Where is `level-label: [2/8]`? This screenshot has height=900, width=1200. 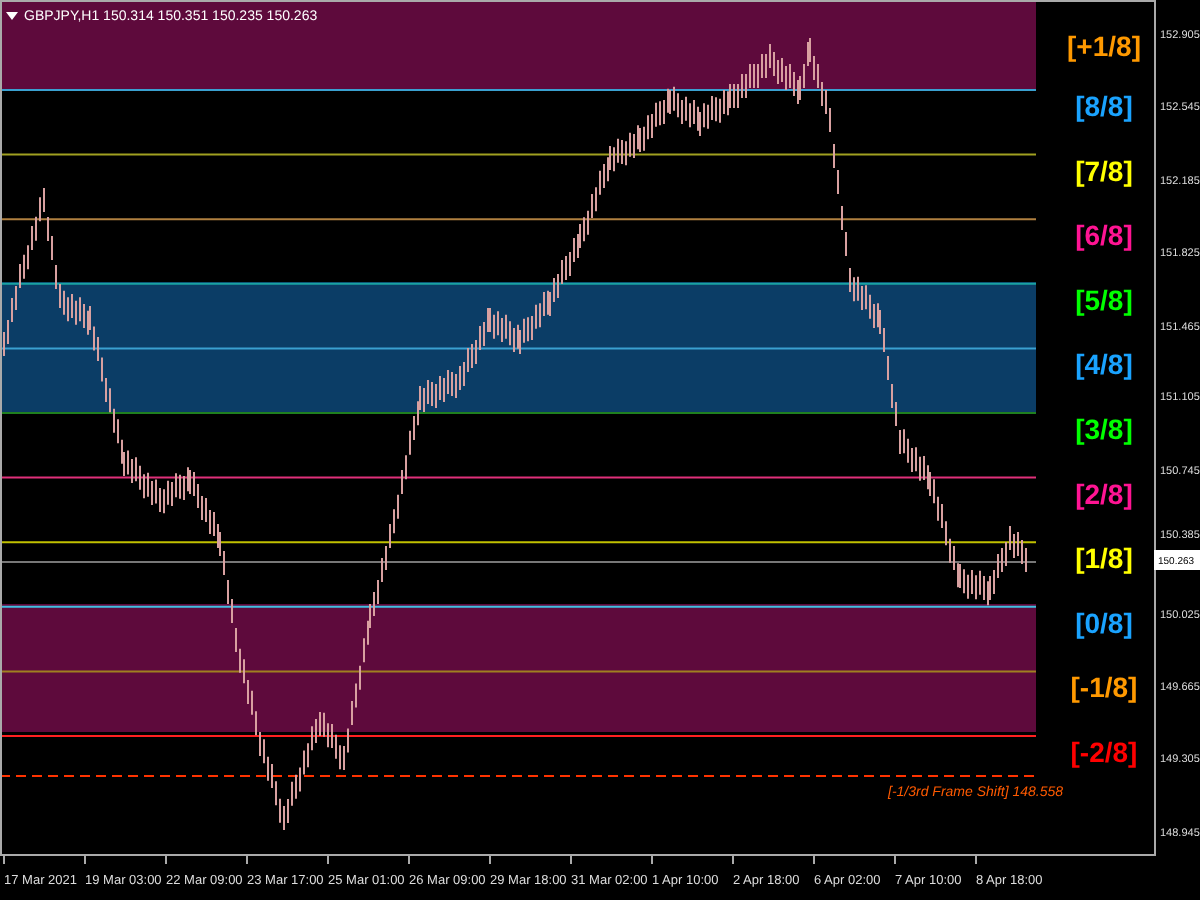
level-label: [2/8] is located at coordinates (1104, 493).